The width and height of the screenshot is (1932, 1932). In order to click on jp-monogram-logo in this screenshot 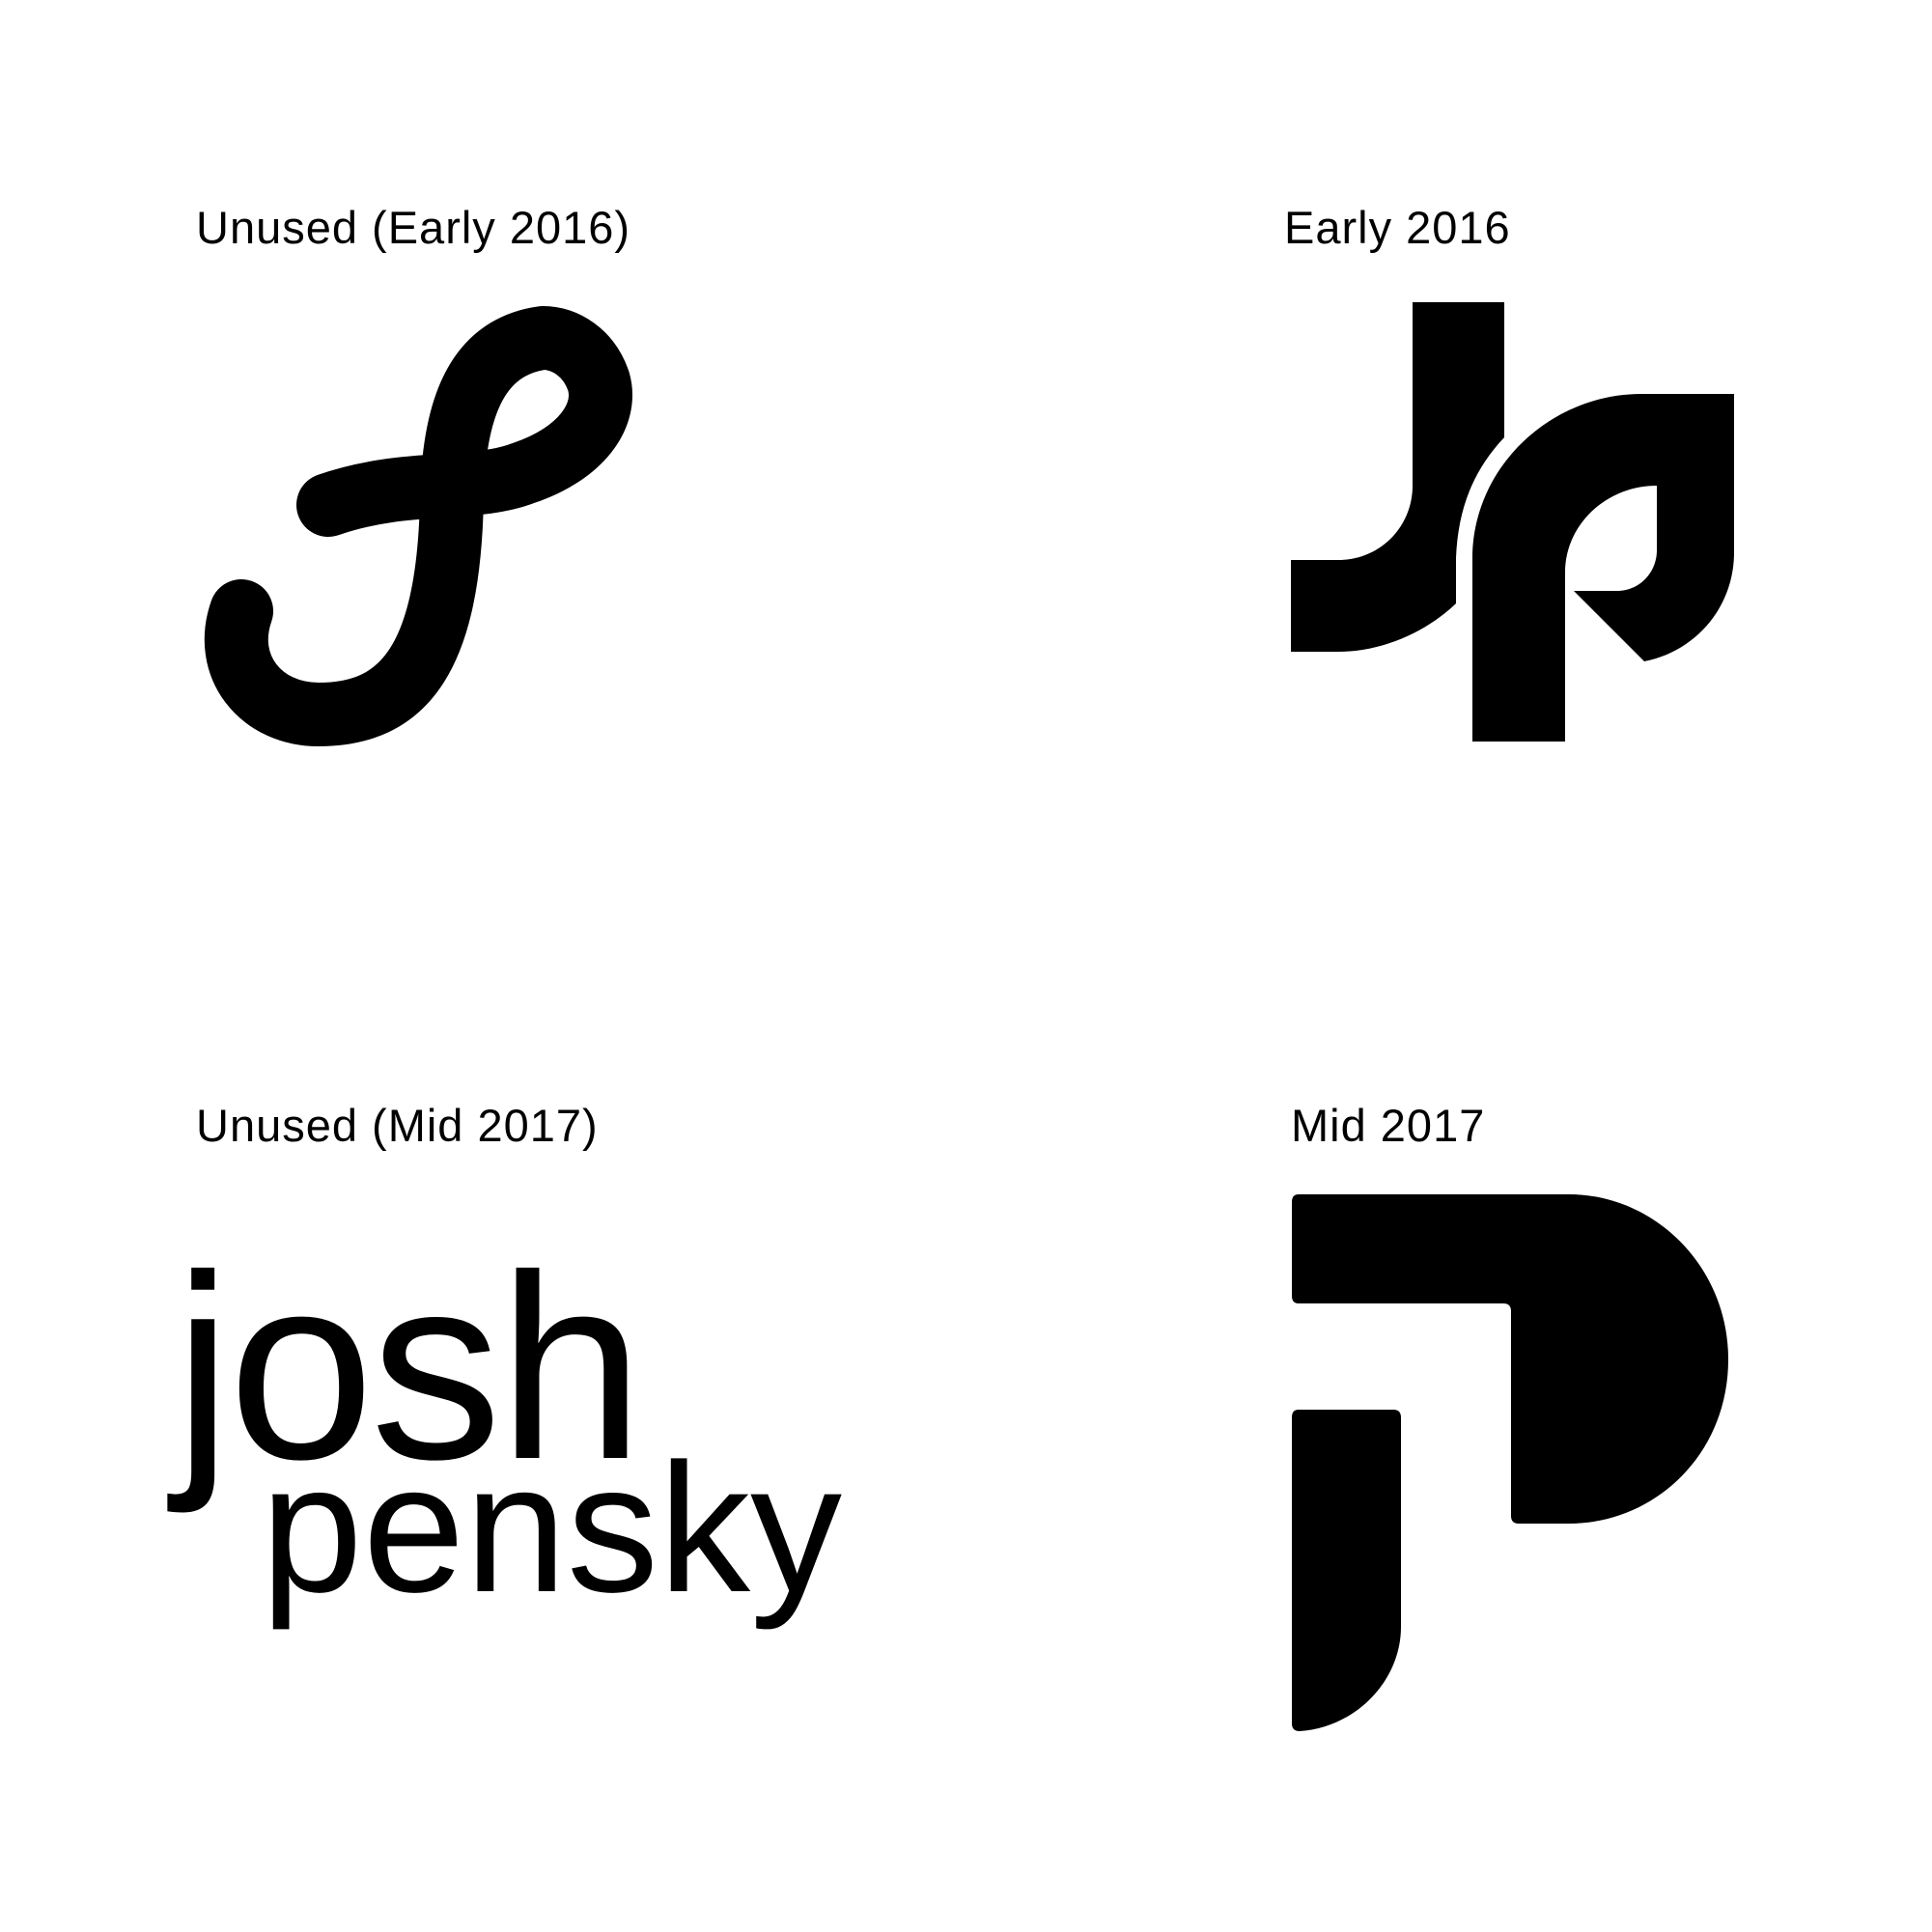, I will do `click(1513, 522)`.